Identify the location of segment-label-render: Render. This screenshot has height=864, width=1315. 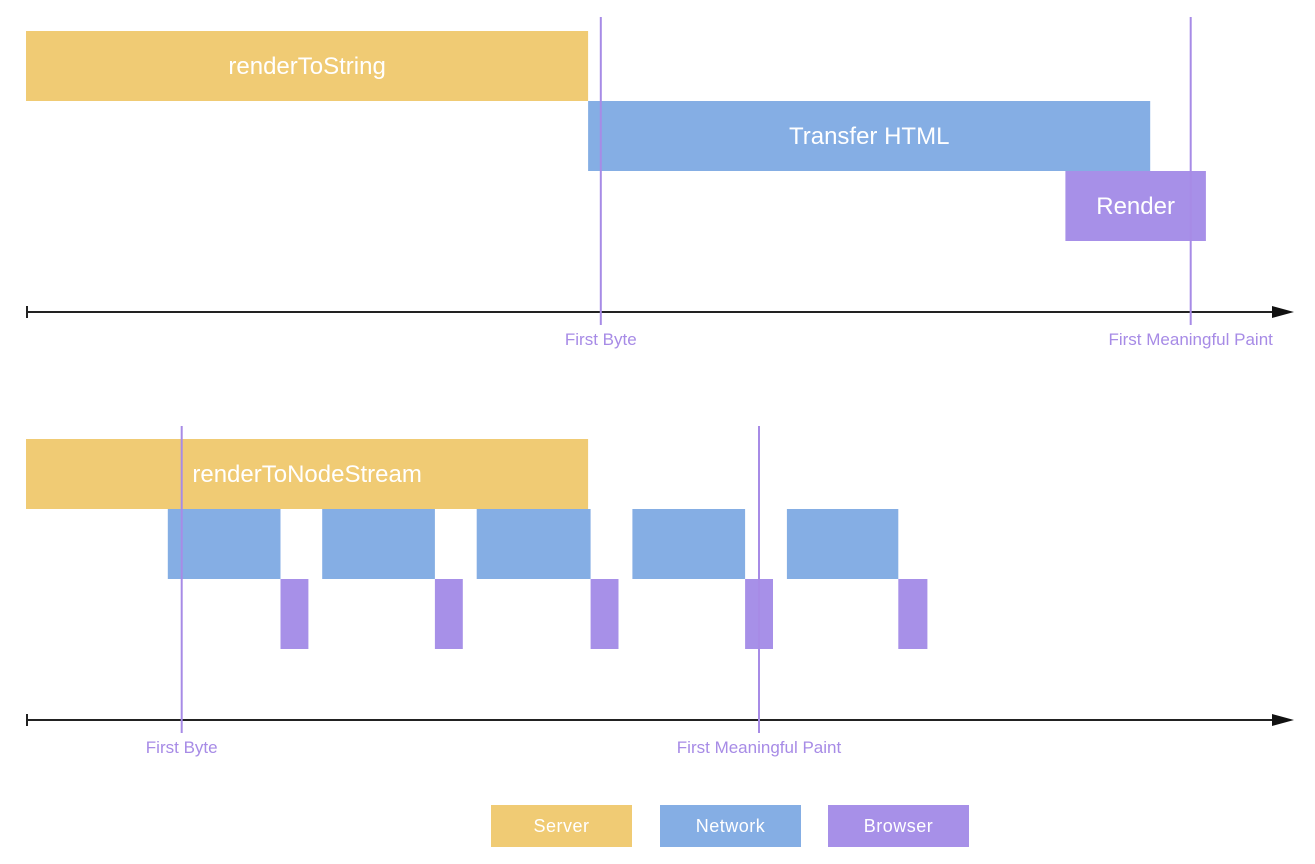
(1135, 206).